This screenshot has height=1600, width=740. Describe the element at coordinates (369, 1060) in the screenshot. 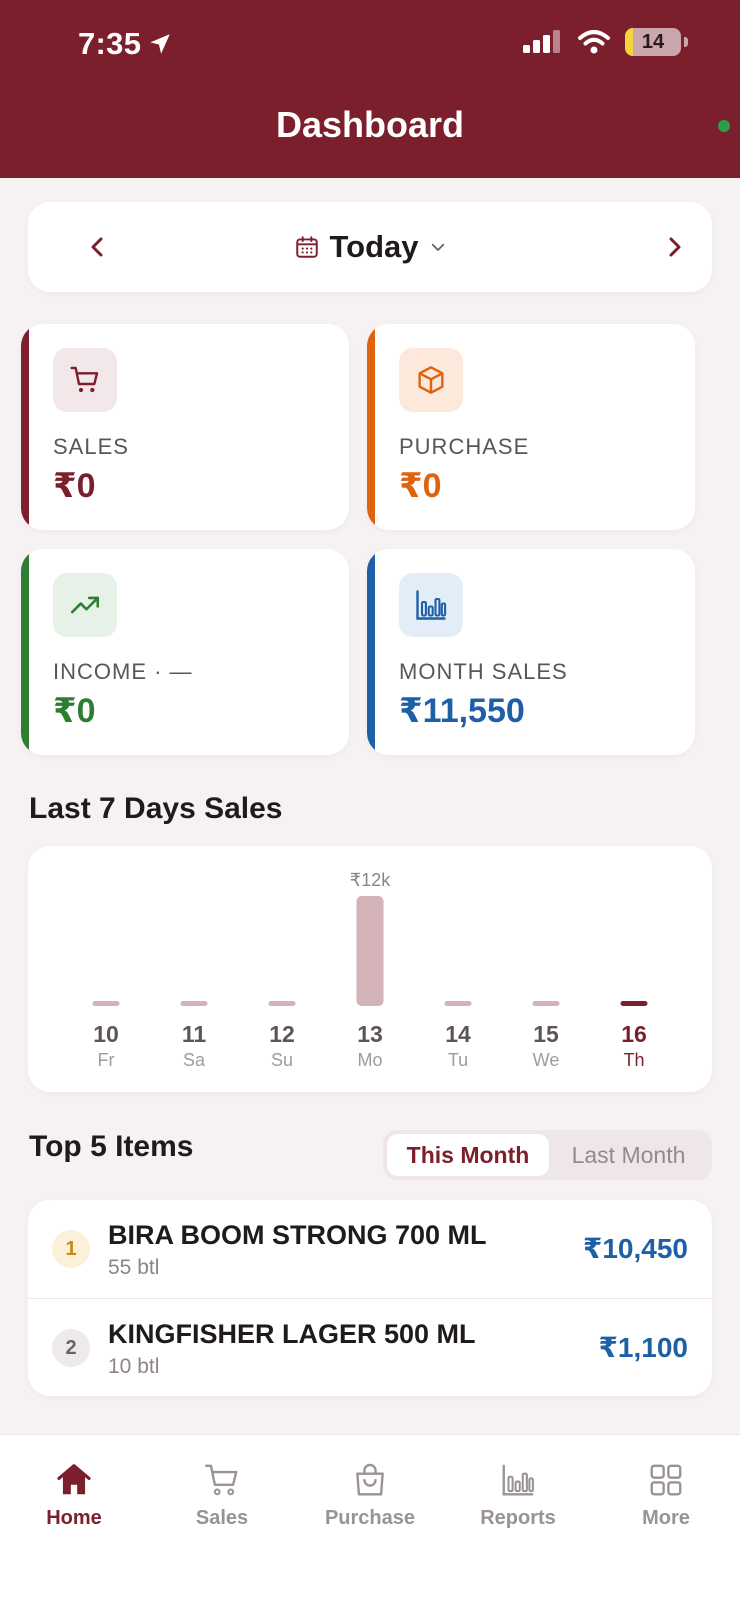

I see `chart-weekday-label: Mo` at that location.